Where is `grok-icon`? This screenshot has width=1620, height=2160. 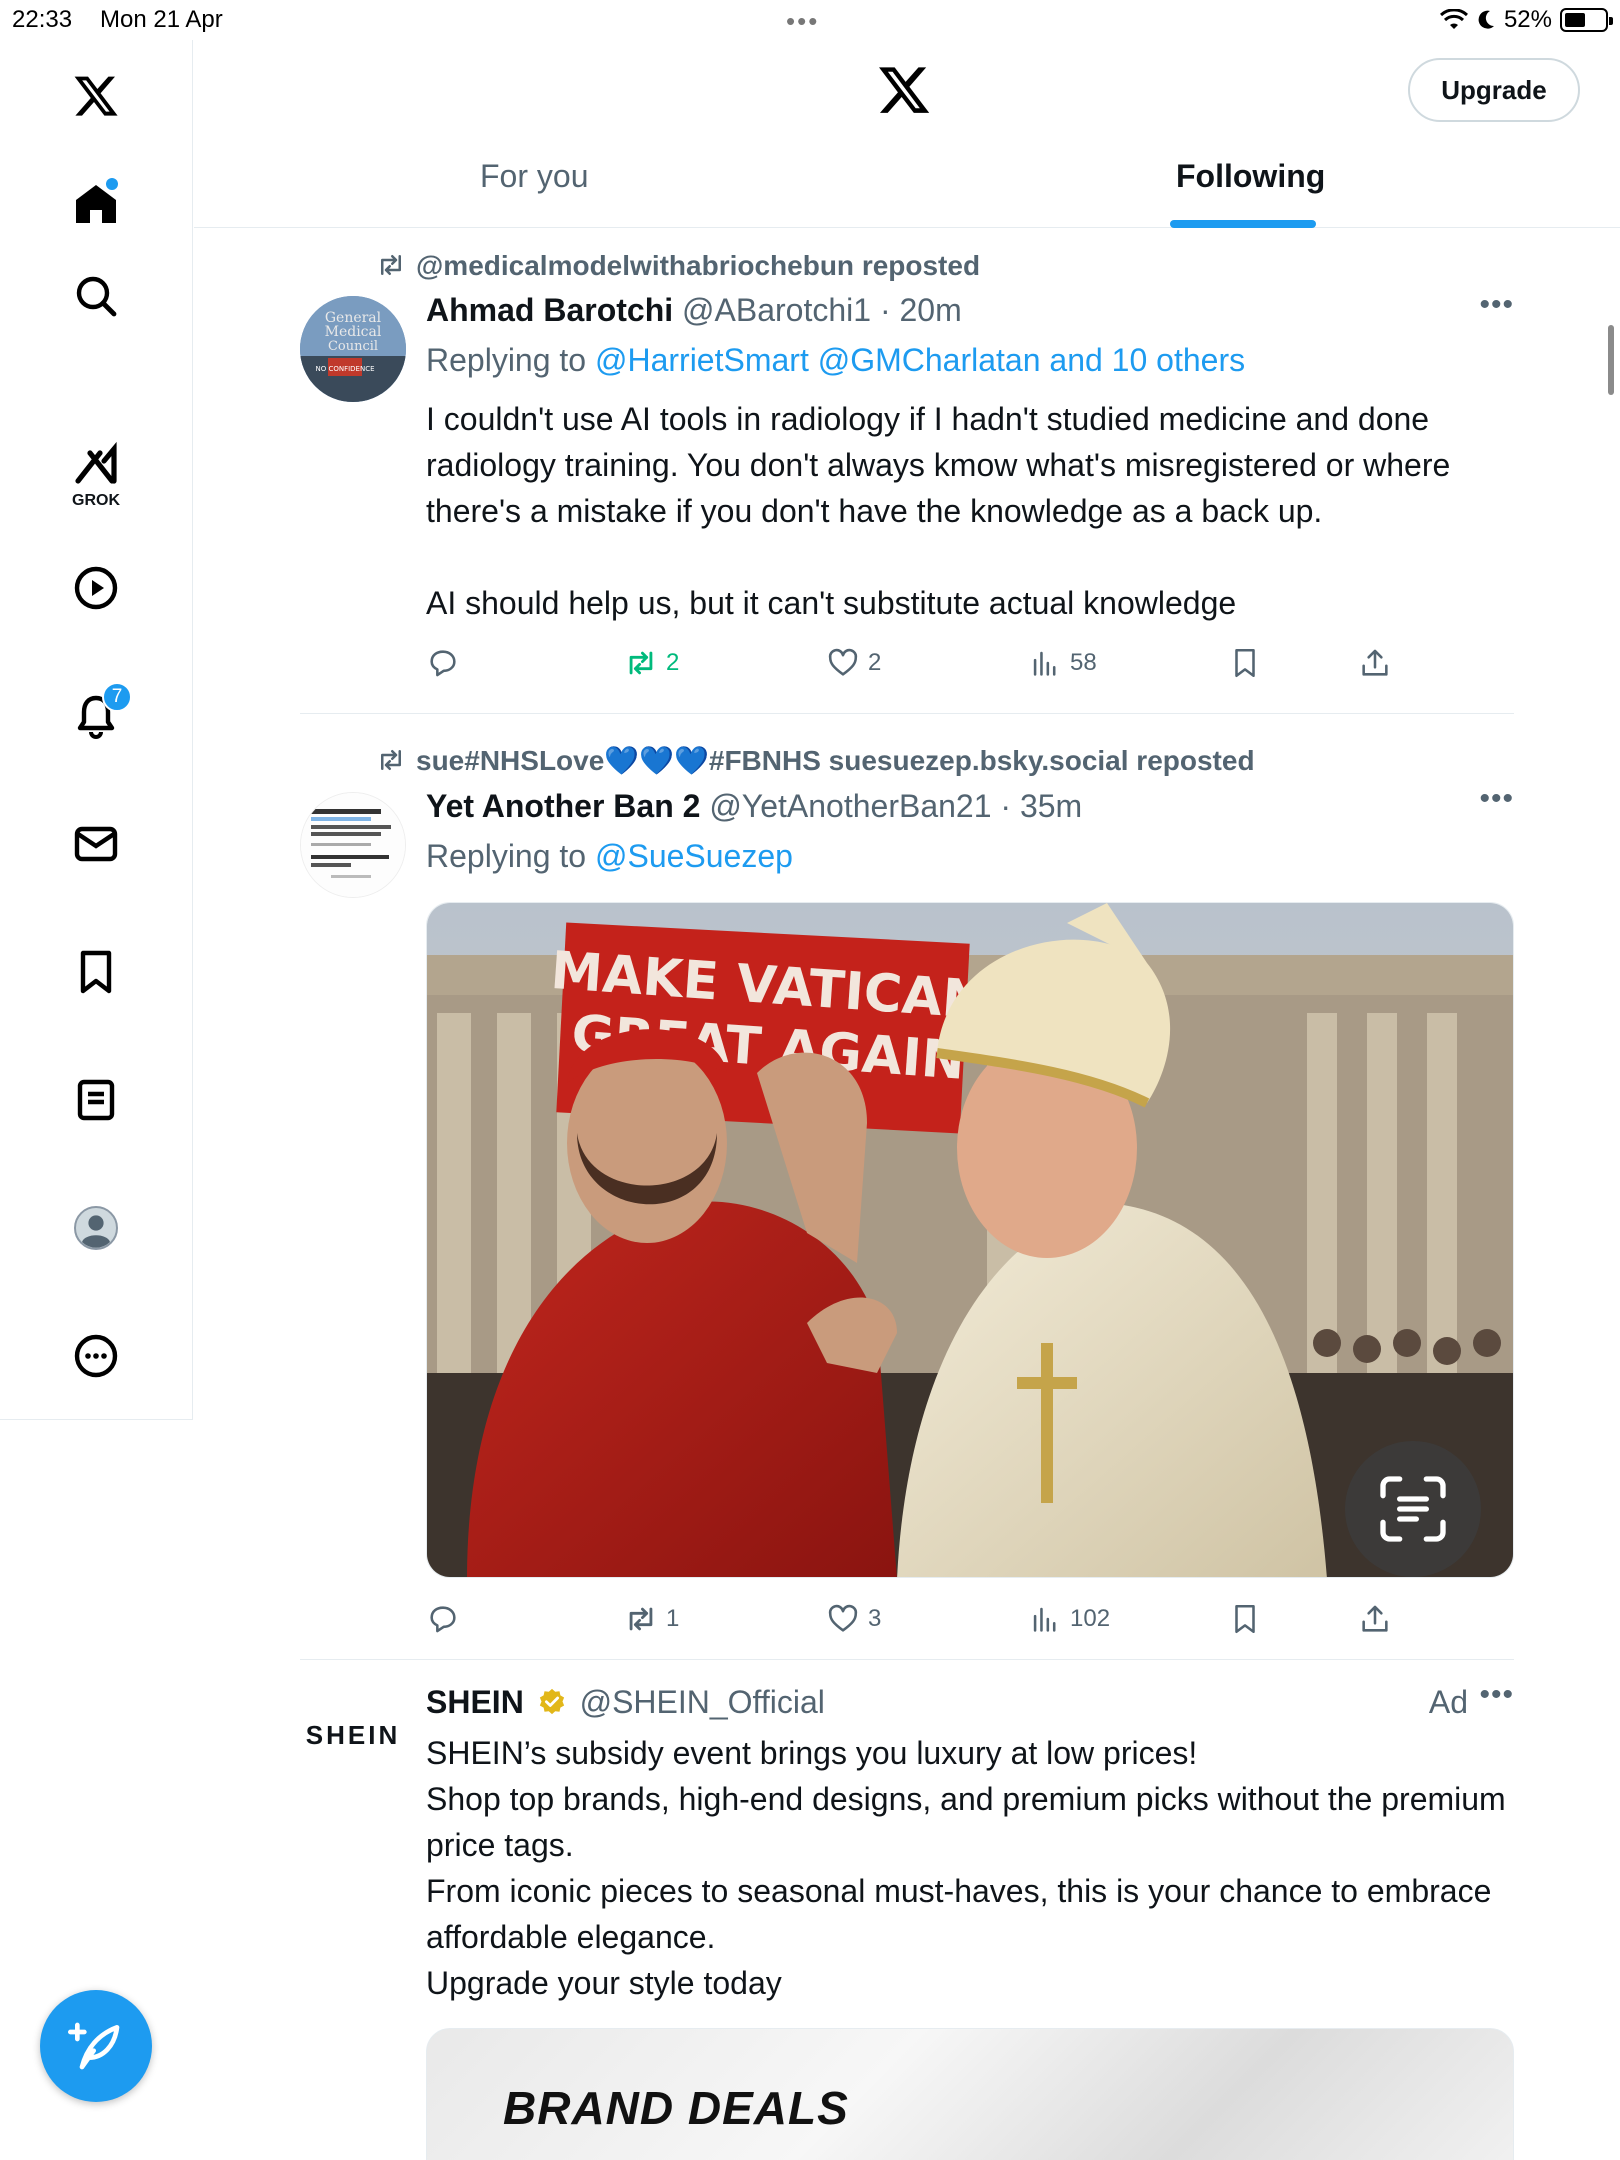
grok-icon is located at coordinates (96, 462).